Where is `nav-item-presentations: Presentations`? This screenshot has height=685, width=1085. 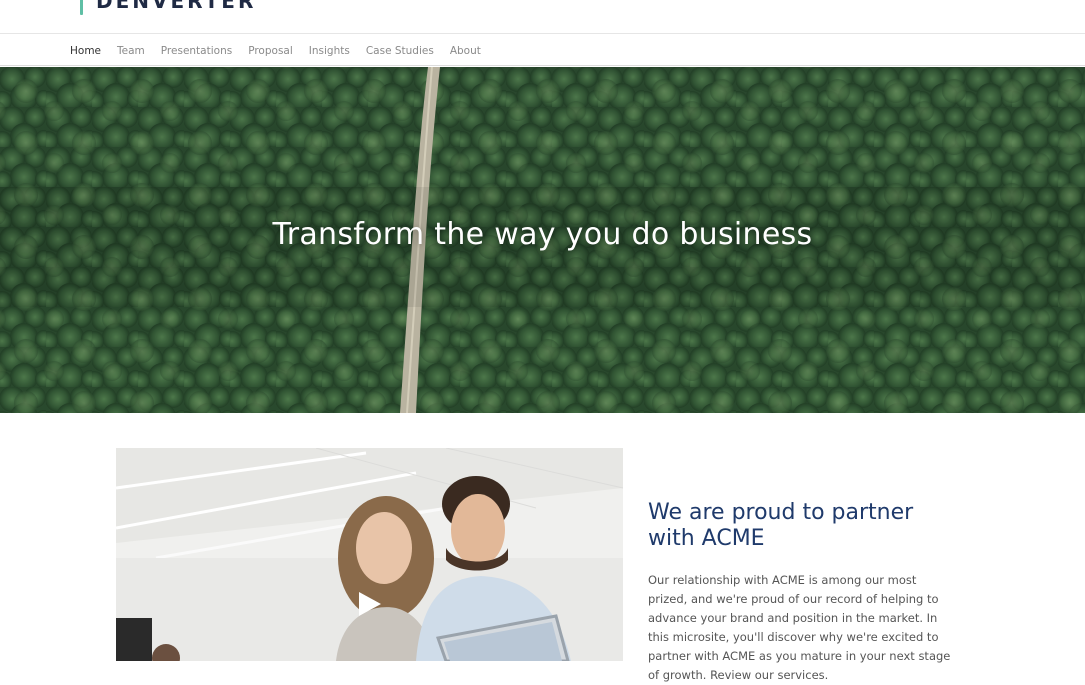
nav-item-presentations: Presentations is located at coordinates (196, 51).